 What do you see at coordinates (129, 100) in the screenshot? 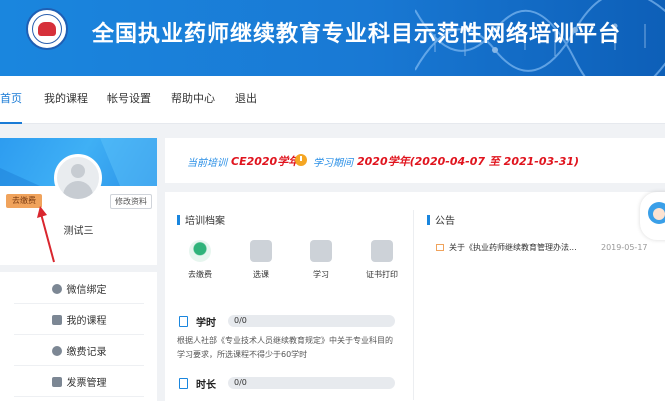
I see `nav-item-account-settings: 帐号设置` at bounding box center [129, 100].